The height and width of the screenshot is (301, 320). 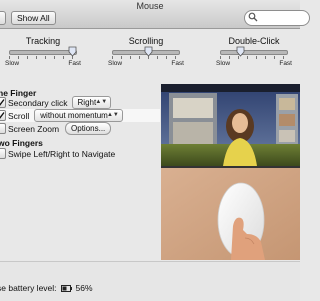 What do you see at coordinates (12, 63) in the screenshot?
I see `tracking-min-label: Slow` at bounding box center [12, 63].